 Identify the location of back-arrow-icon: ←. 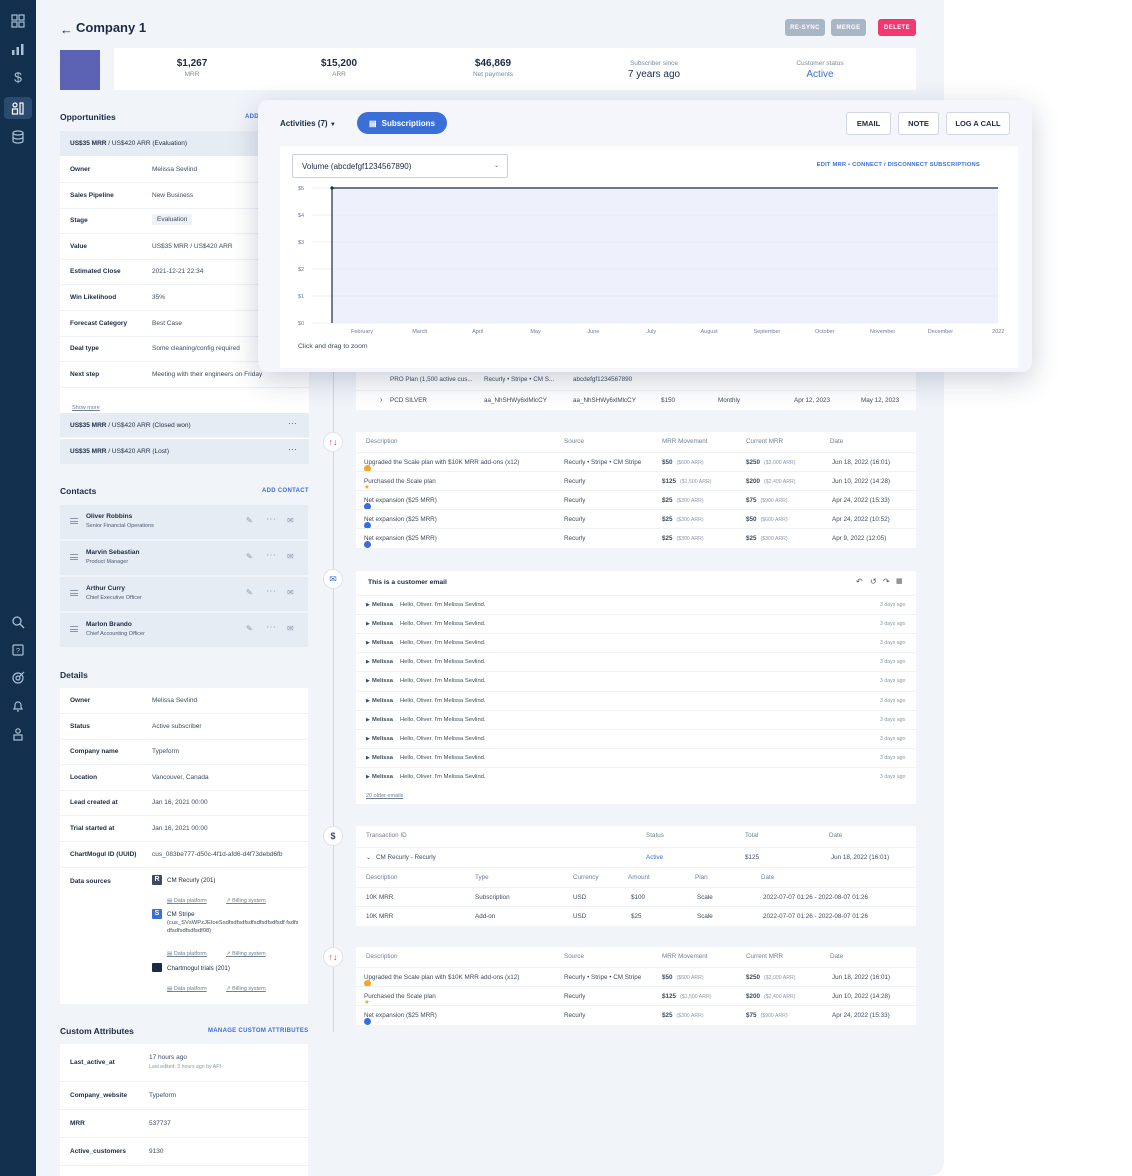
(66, 29).